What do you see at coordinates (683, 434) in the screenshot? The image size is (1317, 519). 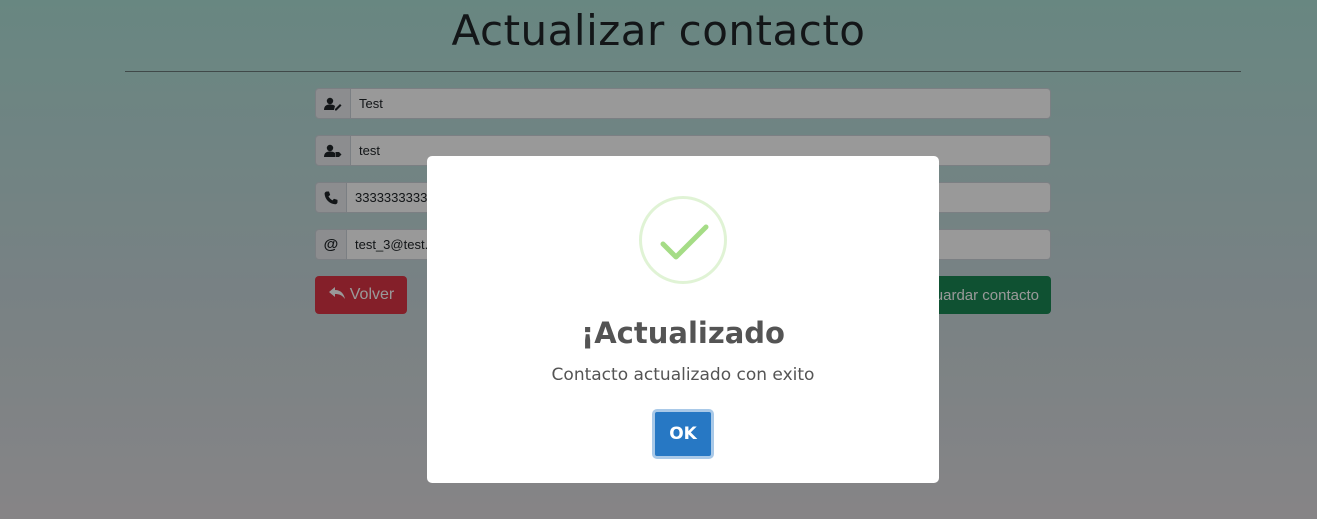 I see `ok-button: OK` at bounding box center [683, 434].